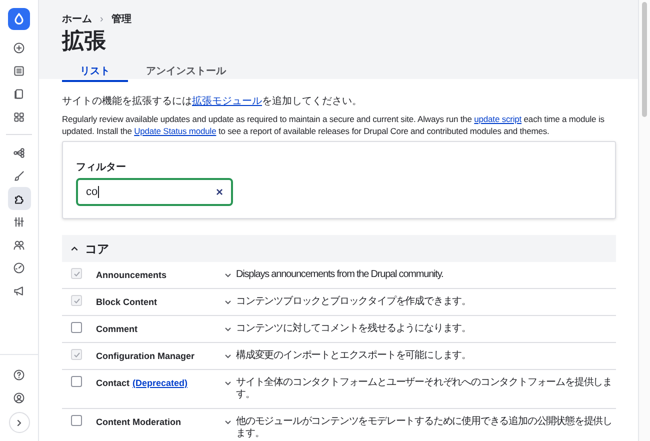  What do you see at coordinates (117, 329) in the screenshot?
I see `module-name: Comment` at bounding box center [117, 329].